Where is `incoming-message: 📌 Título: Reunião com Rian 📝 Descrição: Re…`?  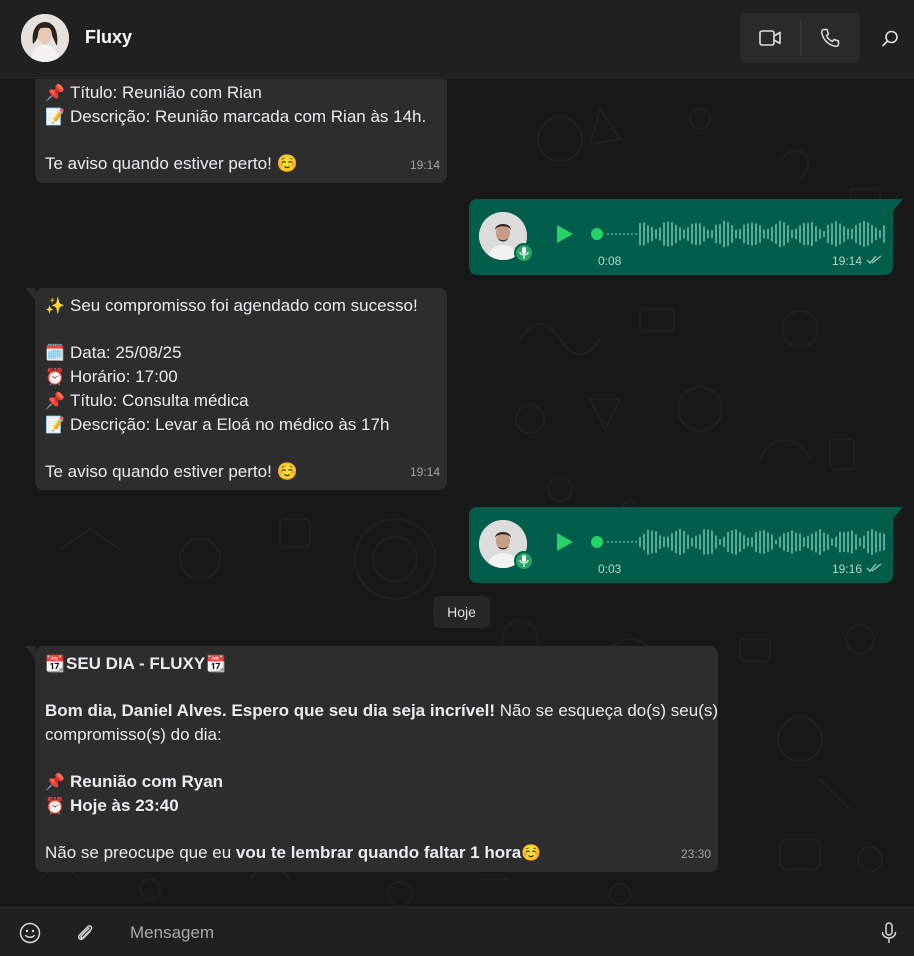 incoming-message: 📌 Título: Reunião com Rian 📝 Descrição: Re… is located at coordinates (241, 131).